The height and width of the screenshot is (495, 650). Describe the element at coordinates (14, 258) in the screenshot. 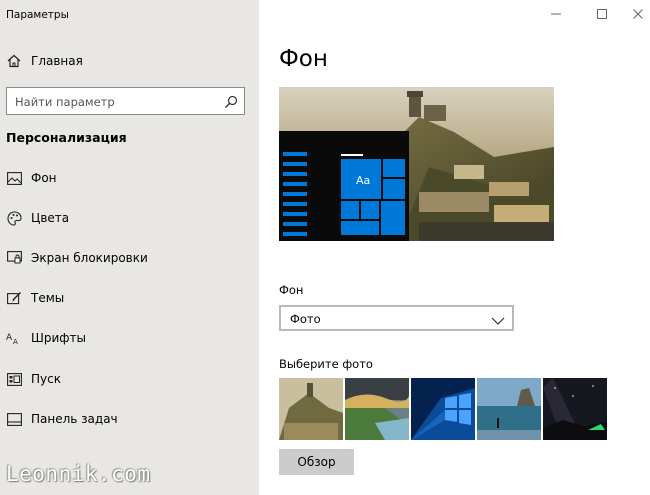

I see `lock-screen-icon` at that location.